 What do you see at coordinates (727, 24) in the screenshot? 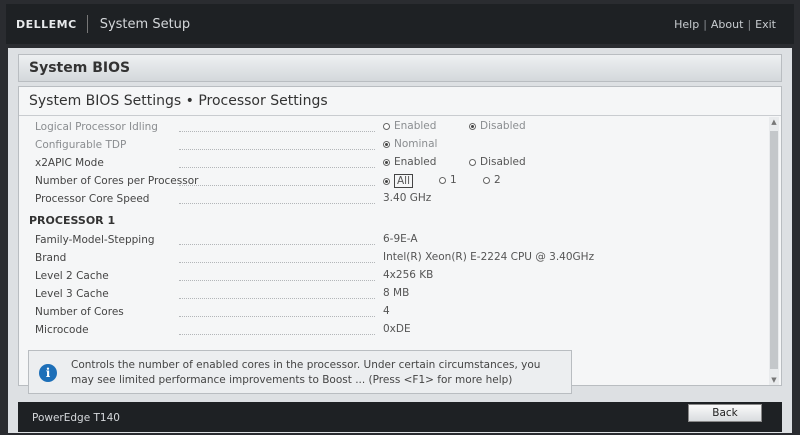
I see `about-link: About` at bounding box center [727, 24].